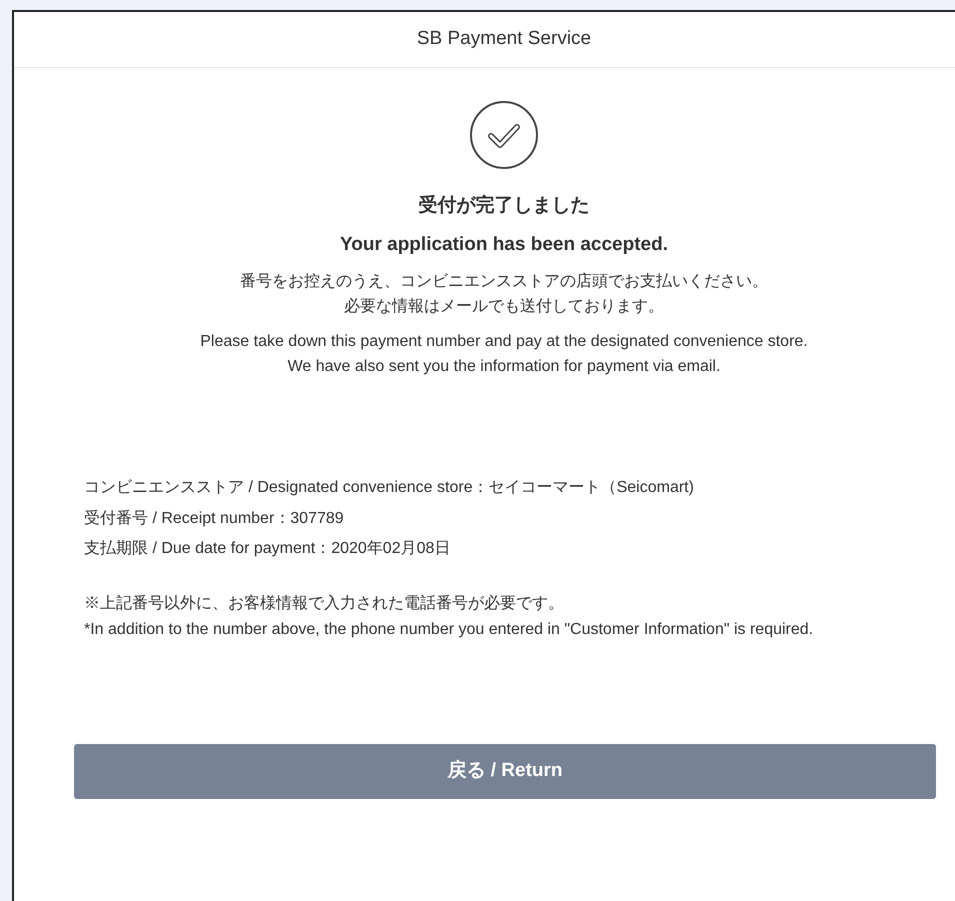  I want to click on result-title: 受付が完了しました, so click(504, 206).